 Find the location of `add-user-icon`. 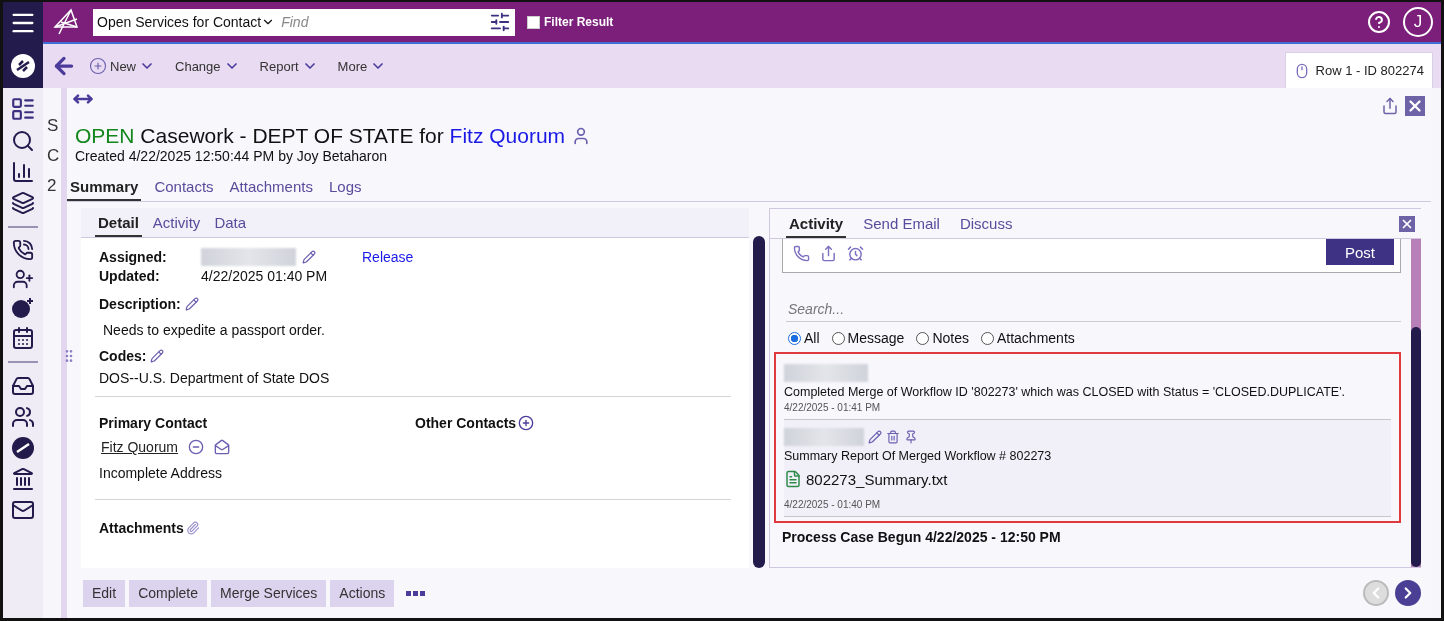

add-user-icon is located at coordinates (23, 279).